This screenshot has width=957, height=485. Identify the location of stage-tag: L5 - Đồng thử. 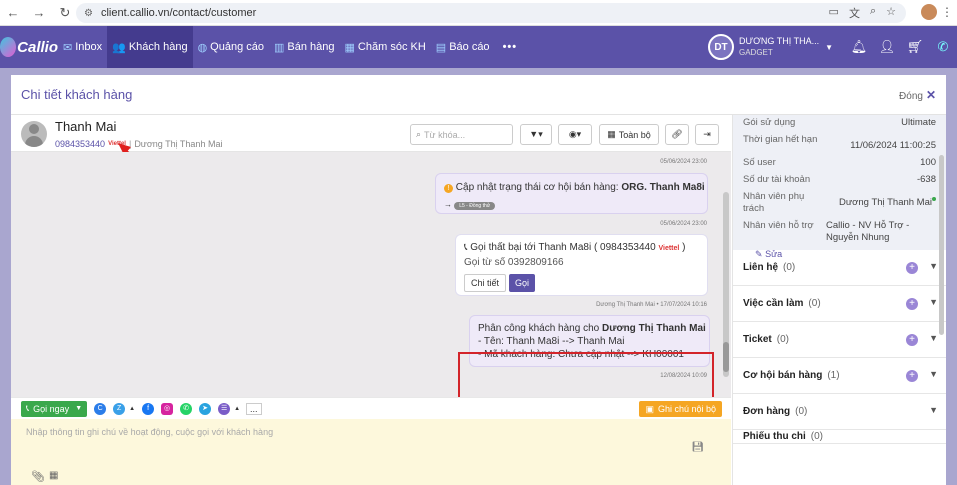
(475, 206).